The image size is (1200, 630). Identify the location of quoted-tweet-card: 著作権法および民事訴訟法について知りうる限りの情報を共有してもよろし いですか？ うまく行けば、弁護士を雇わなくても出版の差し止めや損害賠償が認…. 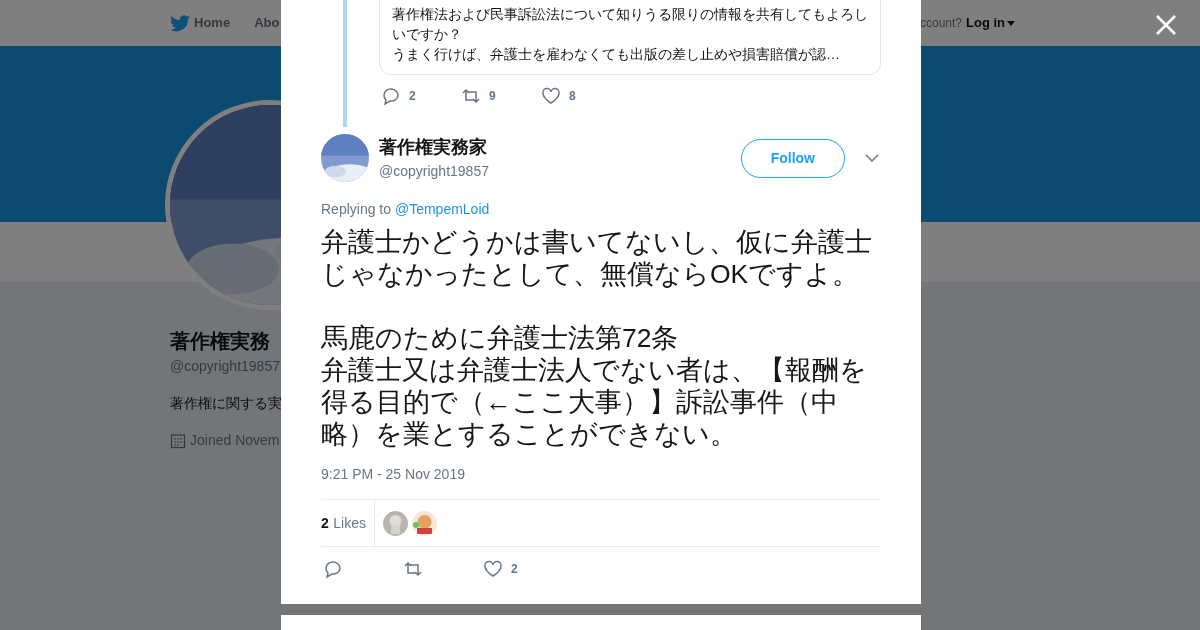
(630, 37).